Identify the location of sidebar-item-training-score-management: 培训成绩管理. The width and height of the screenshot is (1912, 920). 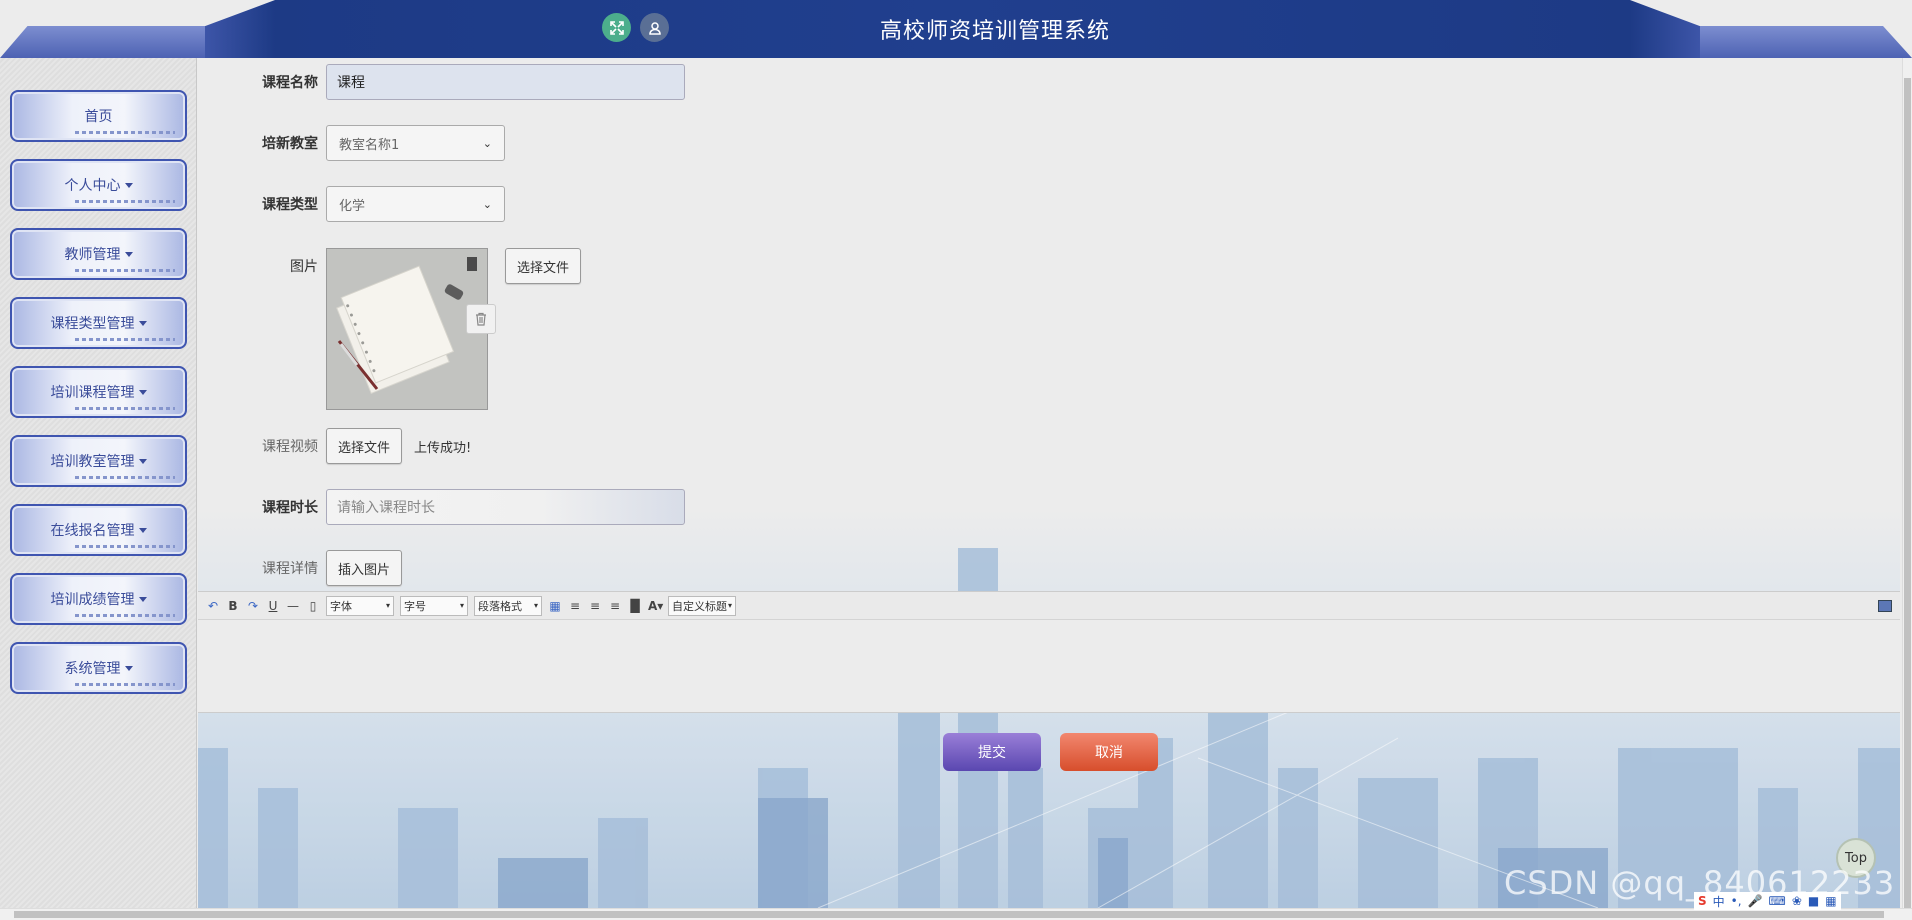
(98, 599).